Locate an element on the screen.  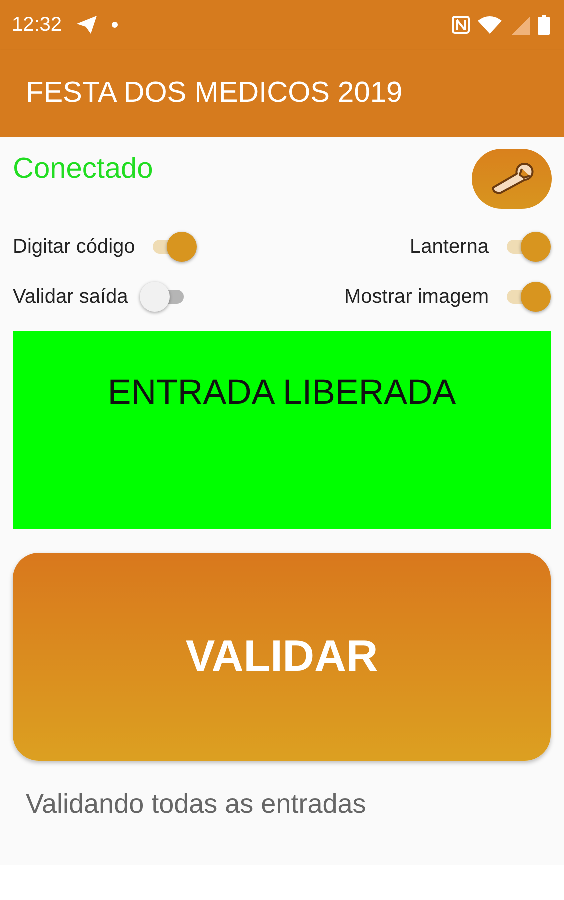
switch-label: Validar saída is located at coordinates (70, 297).